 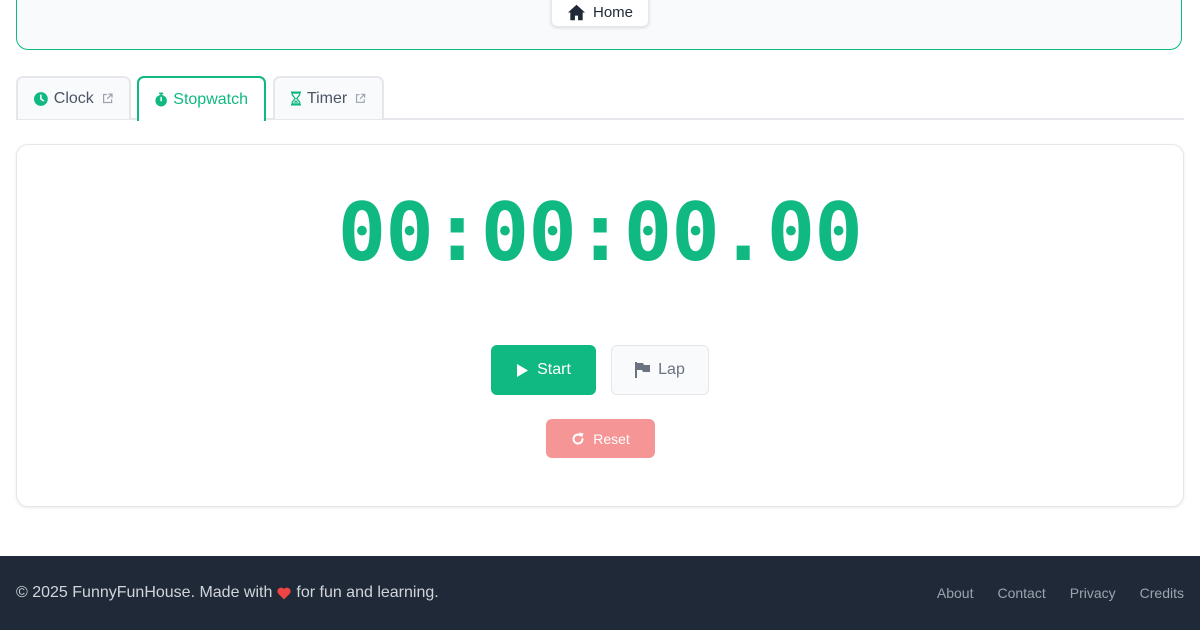 What do you see at coordinates (612, 12) in the screenshot?
I see `home-button-label: Home` at bounding box center [612, 12].